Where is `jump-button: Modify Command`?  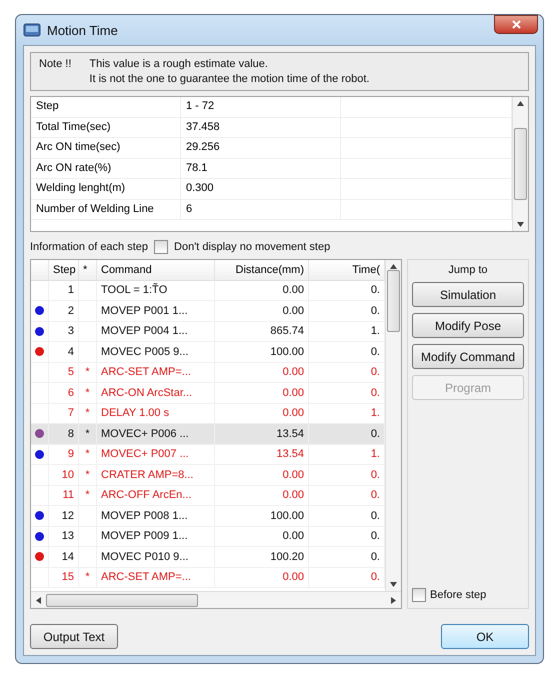
jump-button: Modify Command is located at coordinates (468, 356).